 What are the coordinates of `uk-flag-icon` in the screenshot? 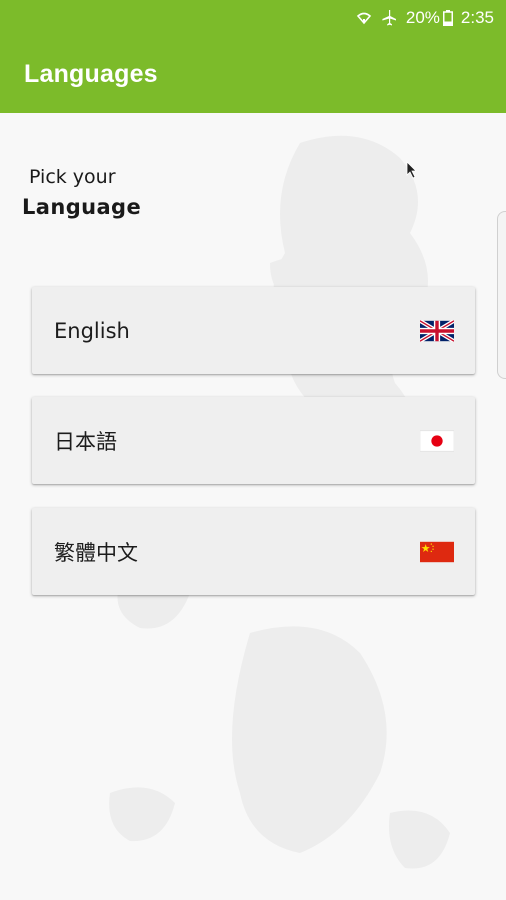 It's located at (437, 330).